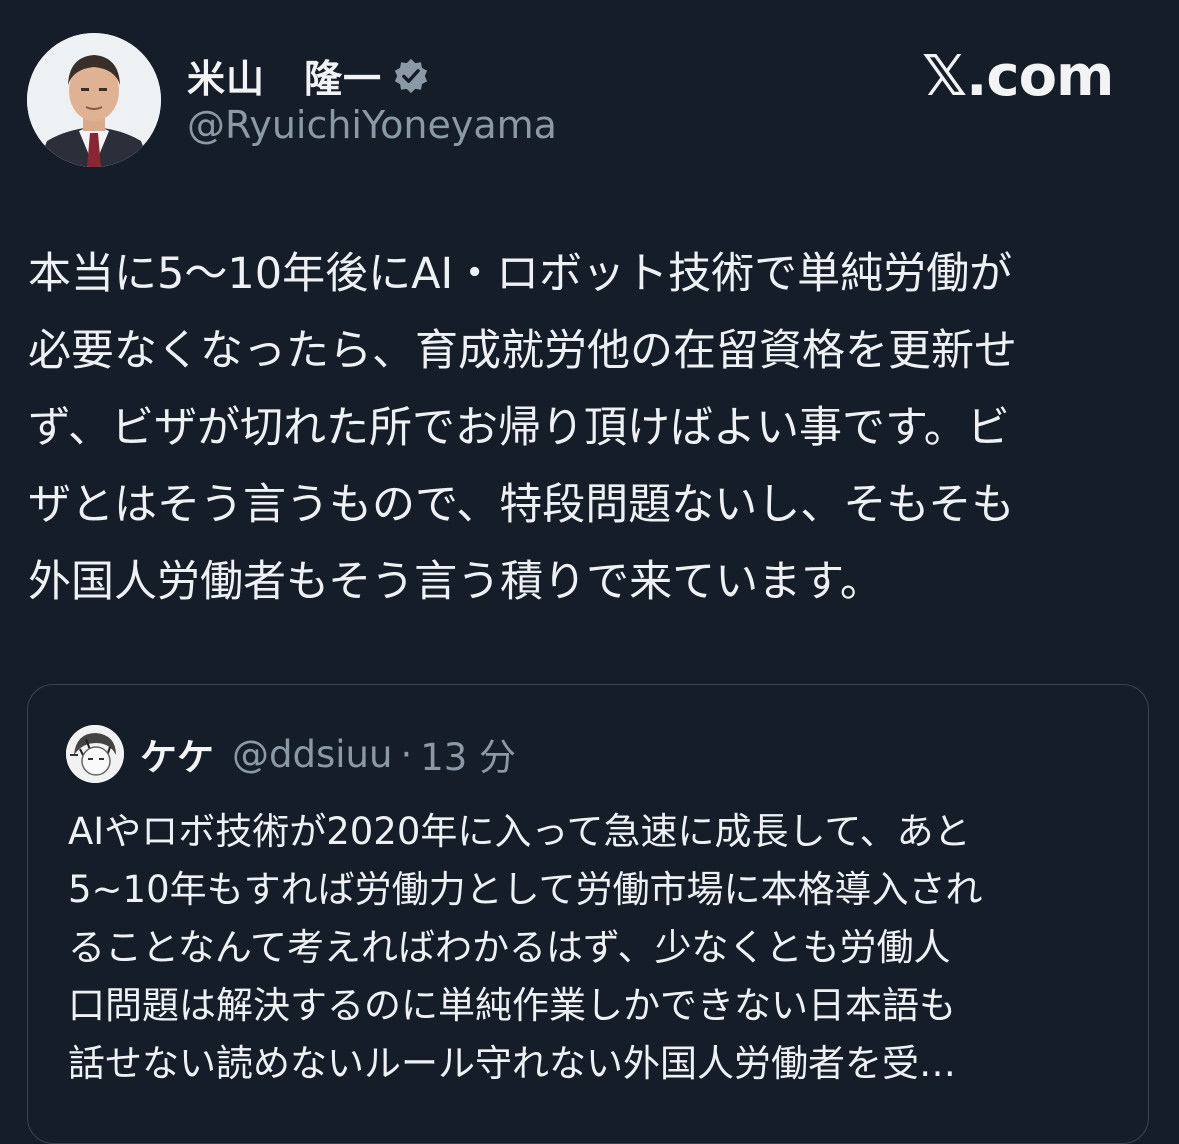 This screenshot has width=1179, height=1144. I want to click on quoted-tweet-header: ケケ @ddsiuu · 13 分, so click(291, 754).